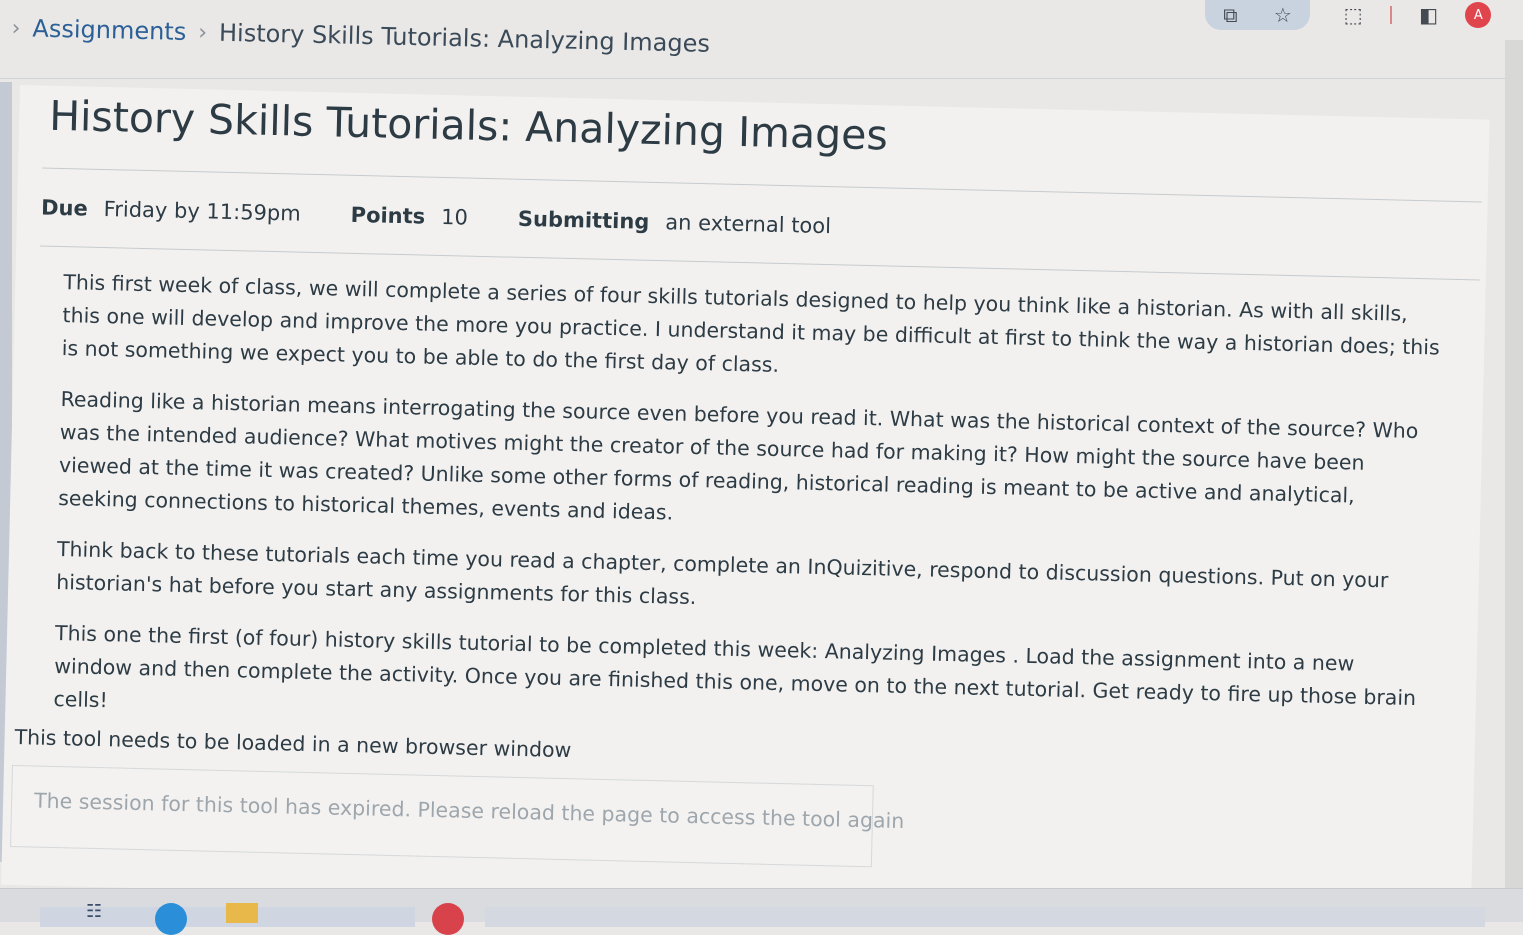 Image resolution: width=1523 pixels, height=935 pixels. Describe the element at coordinates (64, 208) in the screenshot. I see `due-label: Due` at that location.